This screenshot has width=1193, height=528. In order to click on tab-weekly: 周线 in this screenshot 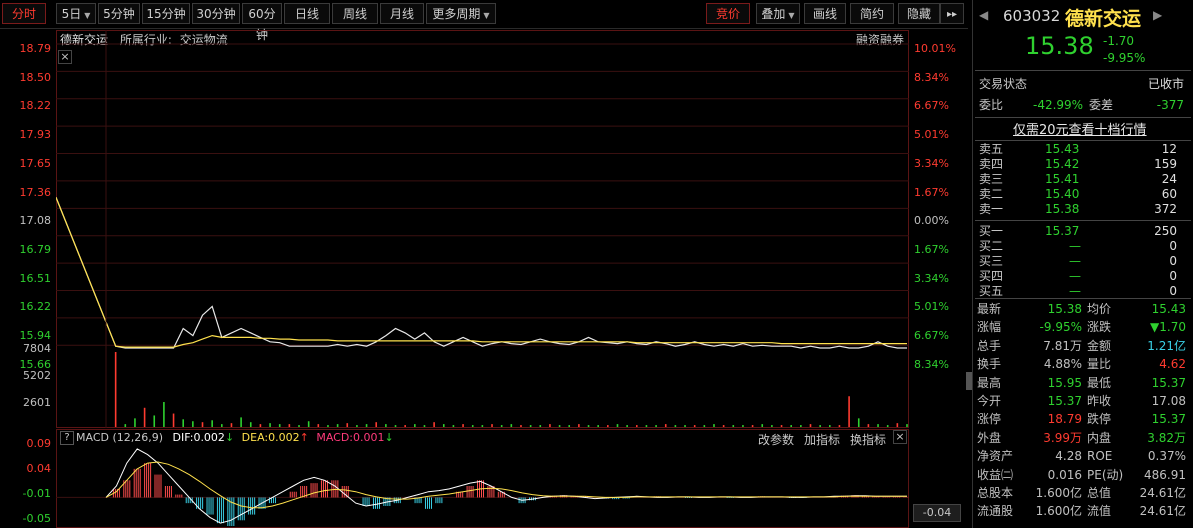, I will do `click(355, 13)`.